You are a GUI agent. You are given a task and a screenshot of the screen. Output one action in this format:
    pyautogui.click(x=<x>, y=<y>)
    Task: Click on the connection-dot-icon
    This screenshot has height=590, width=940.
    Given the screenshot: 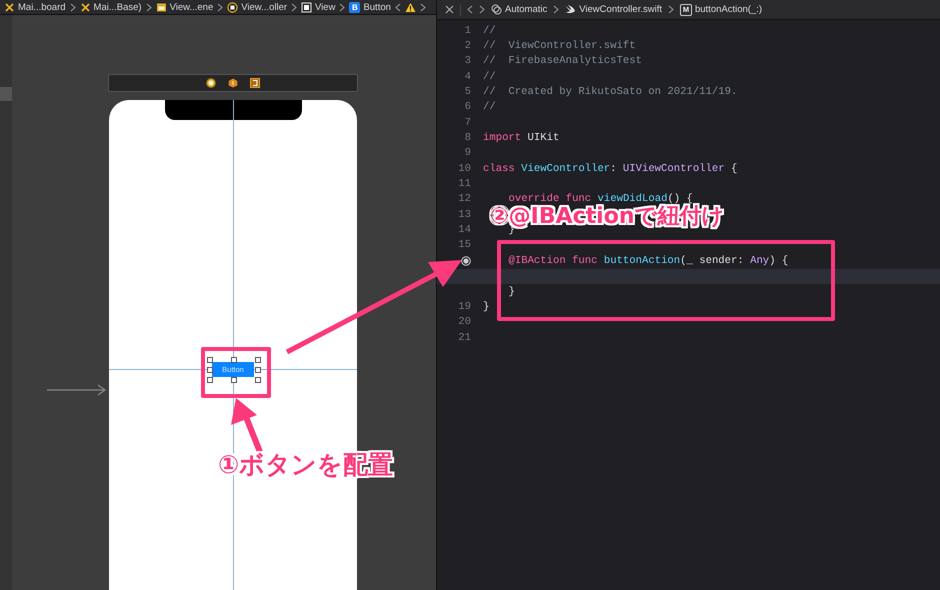 What is the action you would take?
    pyautogui.click(x=466, y=261)
    